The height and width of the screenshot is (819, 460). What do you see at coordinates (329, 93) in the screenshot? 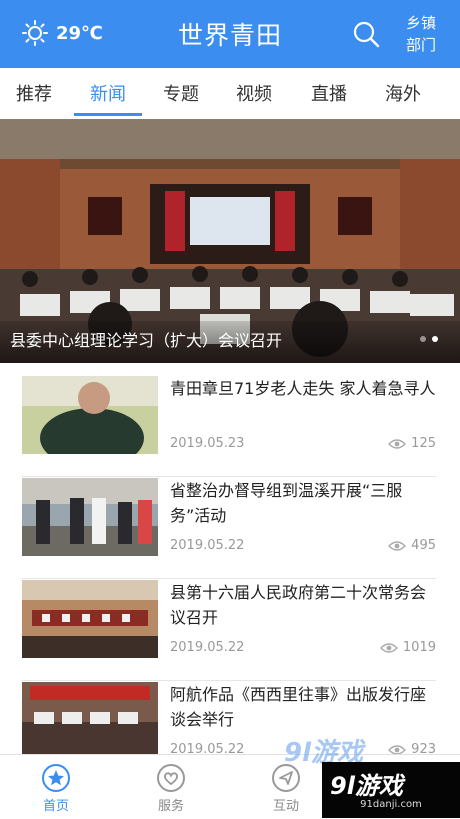
I see `tab-live: 直播` at bounding box center [329, 93].